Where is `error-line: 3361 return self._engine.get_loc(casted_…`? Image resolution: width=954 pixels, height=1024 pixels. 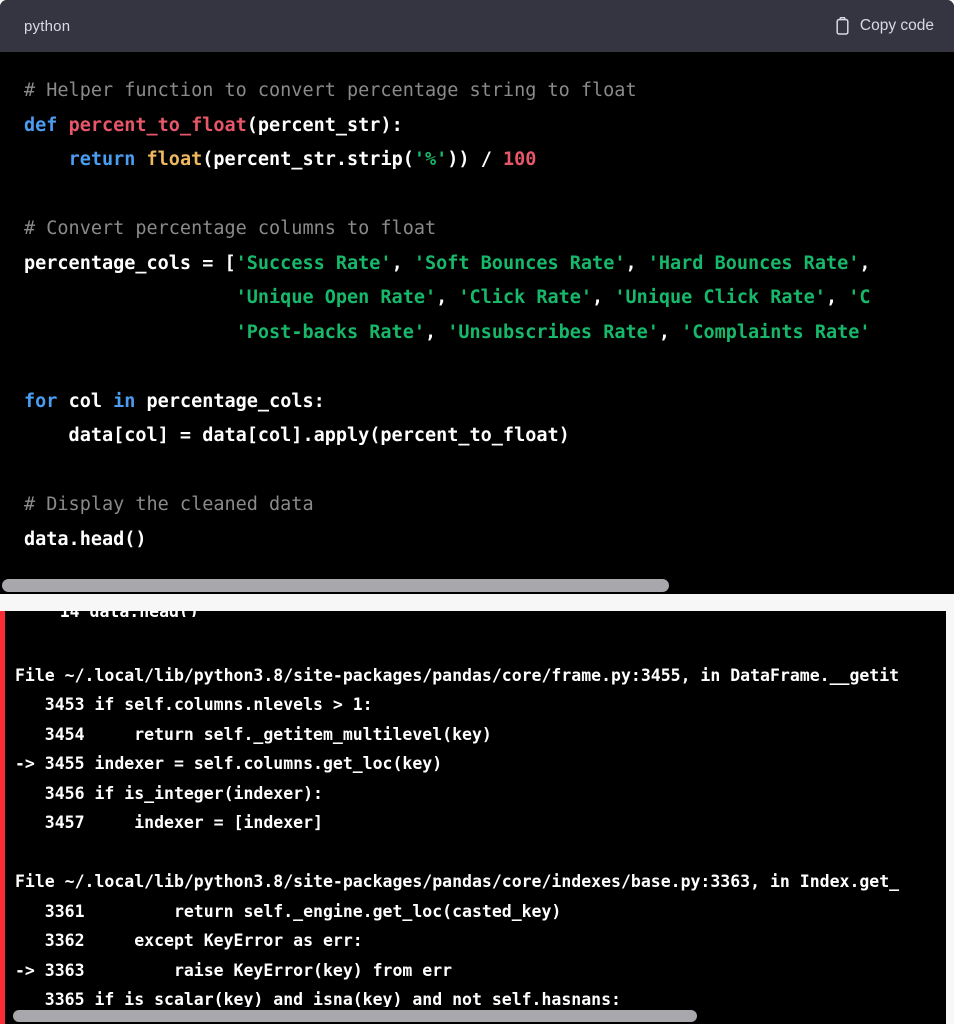 error-line: 3361 return self._engine.get_loc(casted_… is located at coordinates (288, 911).